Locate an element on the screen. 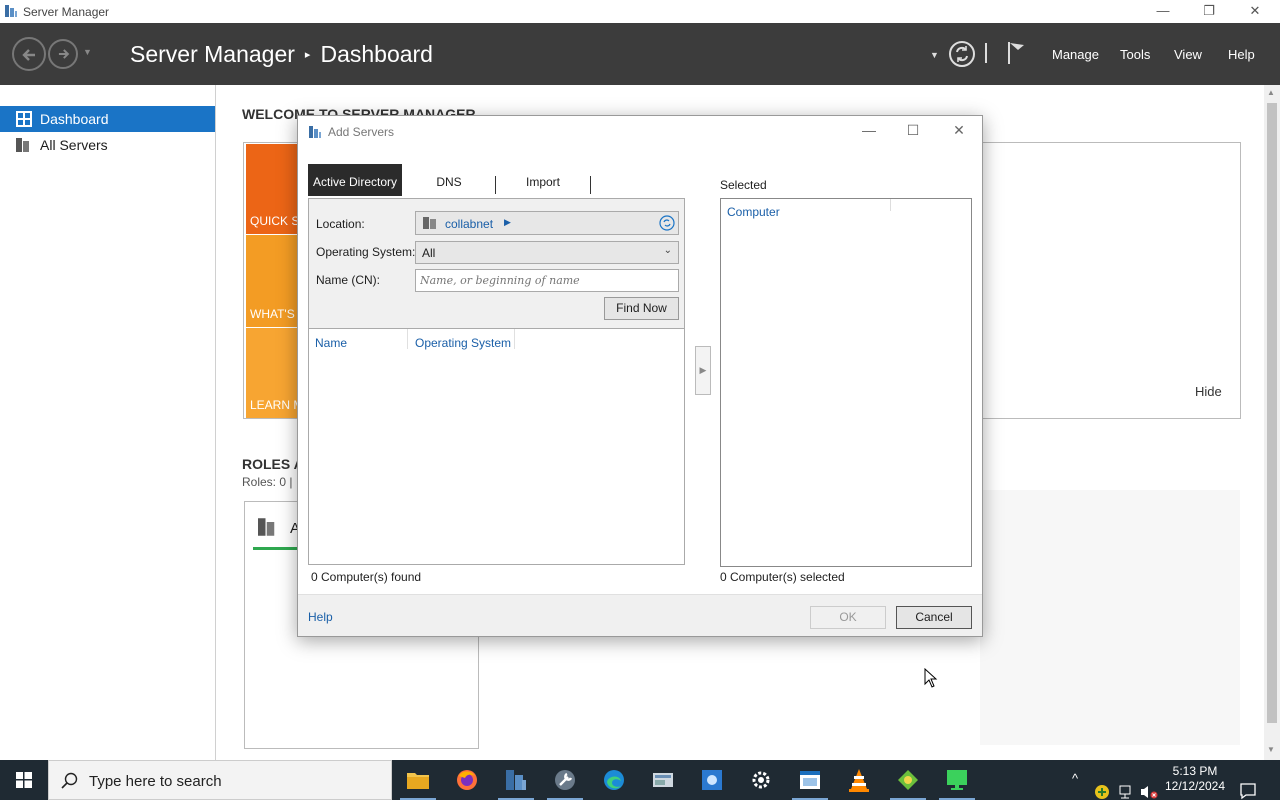 The width and height of the screenshot is (1280, 800). tab-import: Import is located at coordinates (543, 180).